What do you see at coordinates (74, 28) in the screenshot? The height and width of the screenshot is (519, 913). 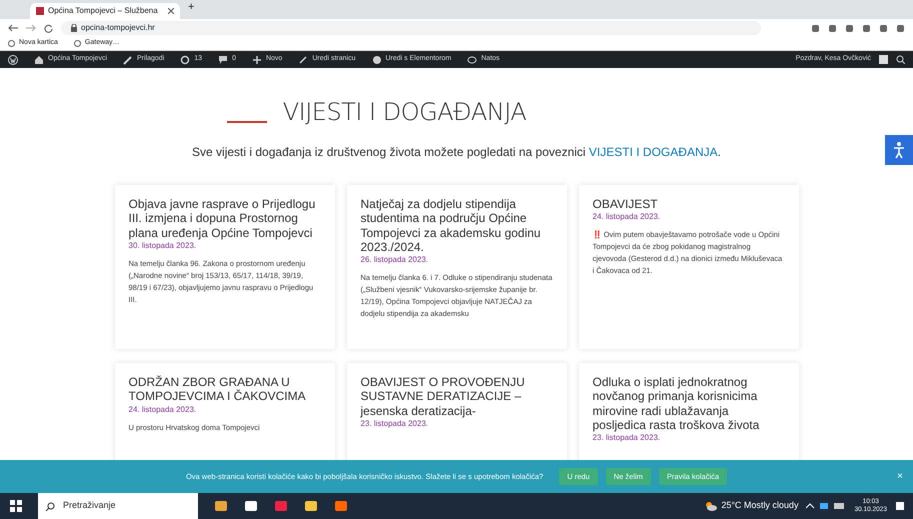 I see `lock-icon` at bounding box center [74, 28].